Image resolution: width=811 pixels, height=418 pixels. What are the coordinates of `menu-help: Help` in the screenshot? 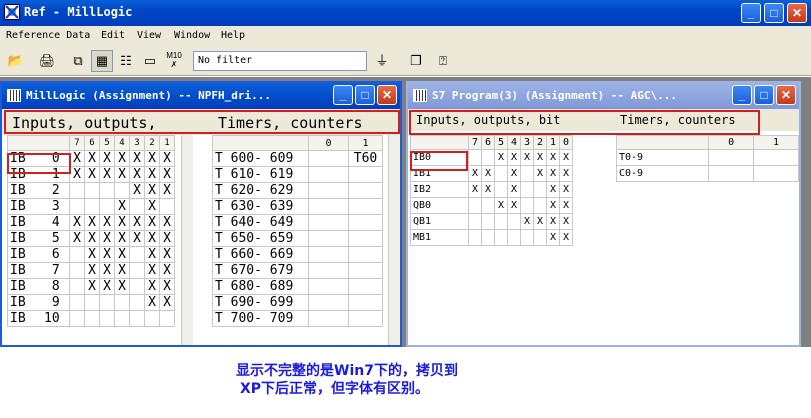 It's located at (233, 35).